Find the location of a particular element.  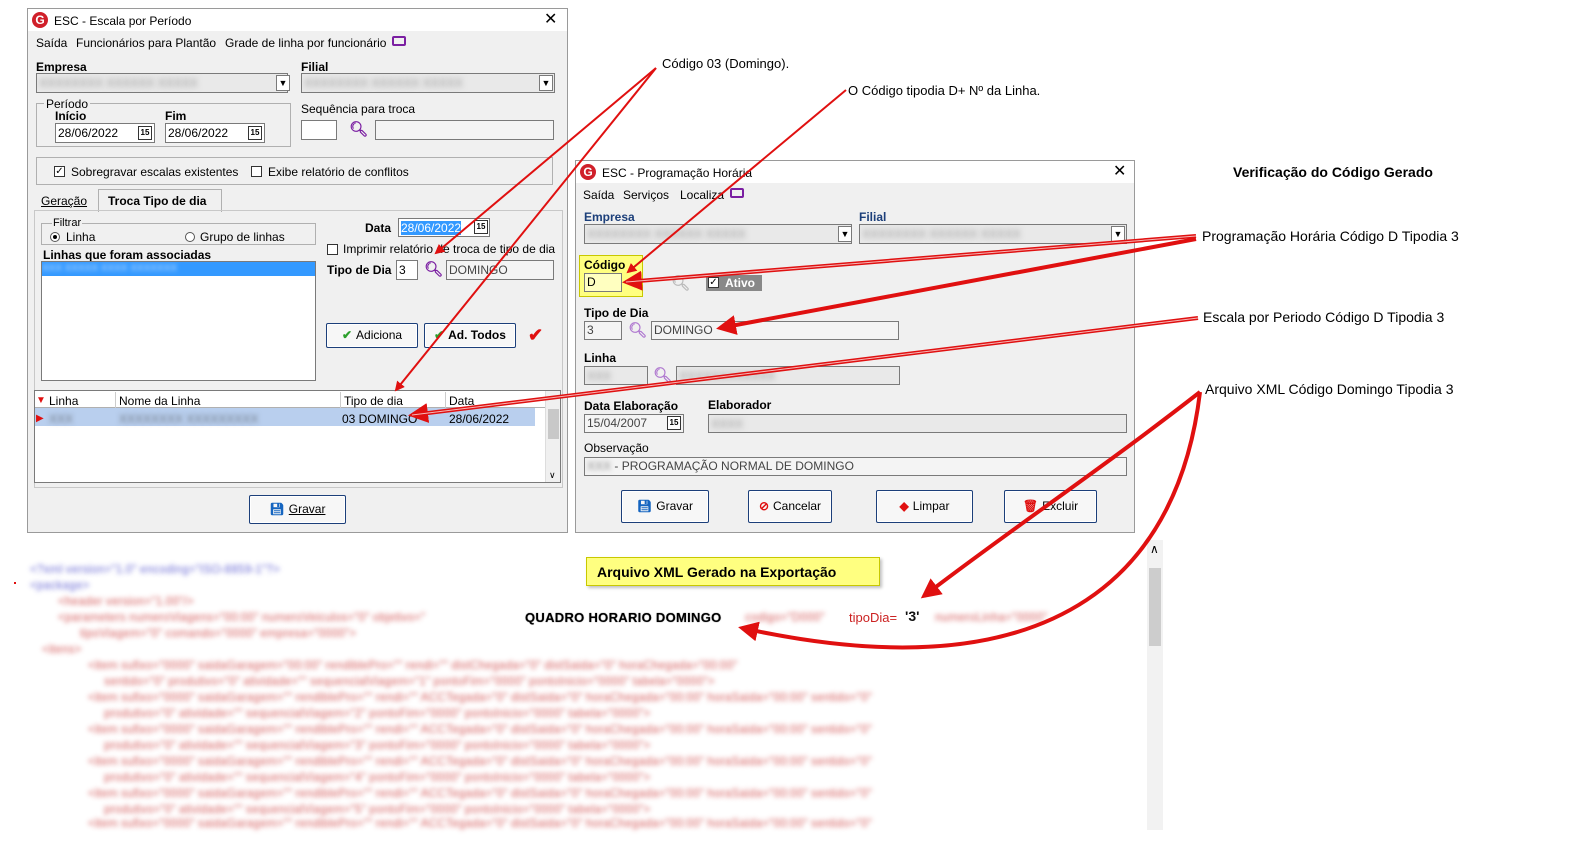

arrow-xml-to-tipodia is located at coordinates (1061, 494).